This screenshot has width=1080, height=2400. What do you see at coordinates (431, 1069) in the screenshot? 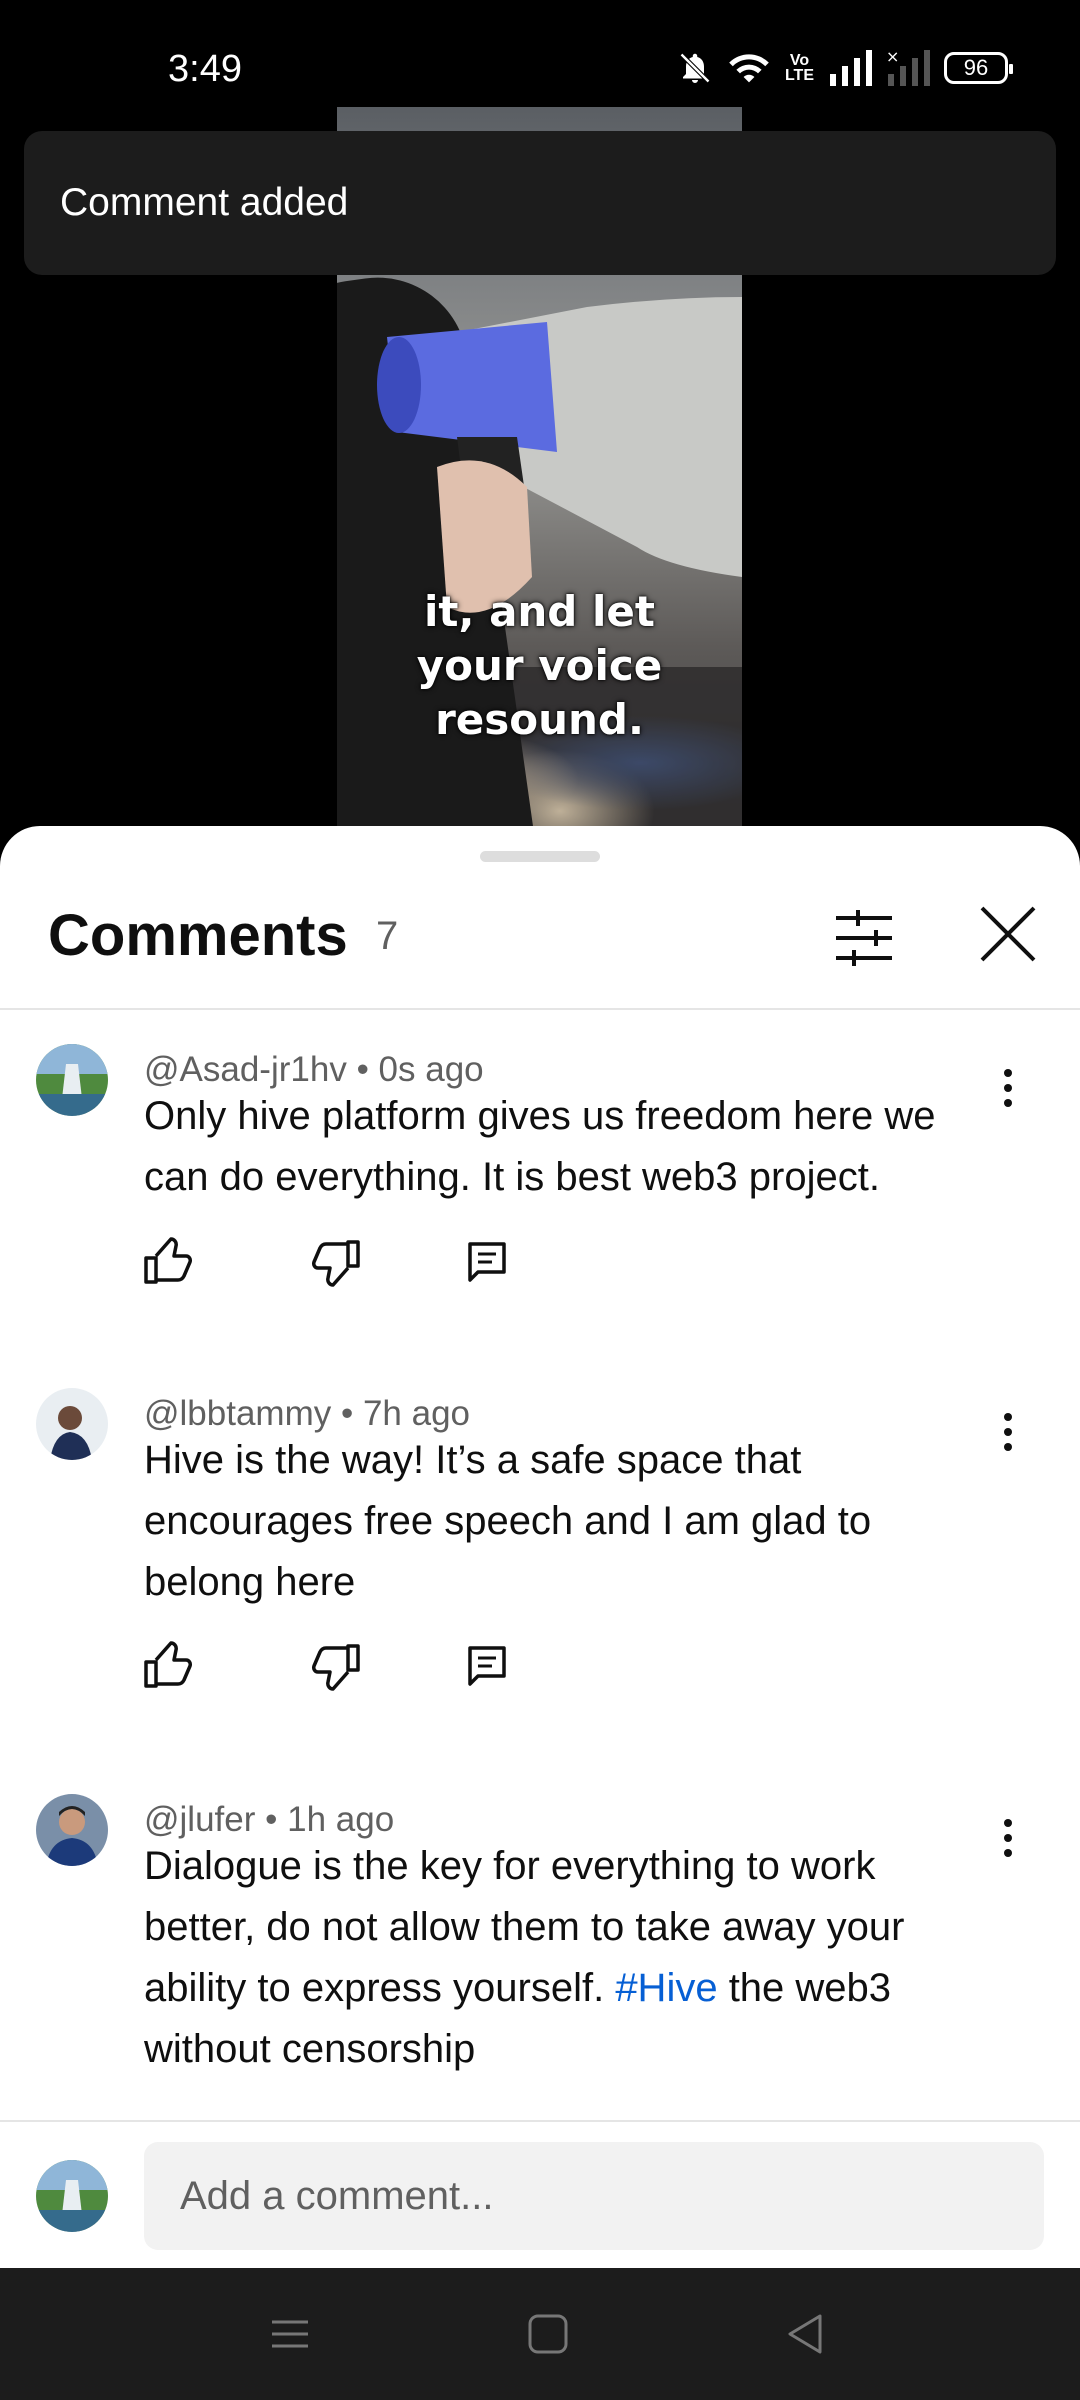
I see `comment-time: 0s ago` at bounding box center [431, 1069].